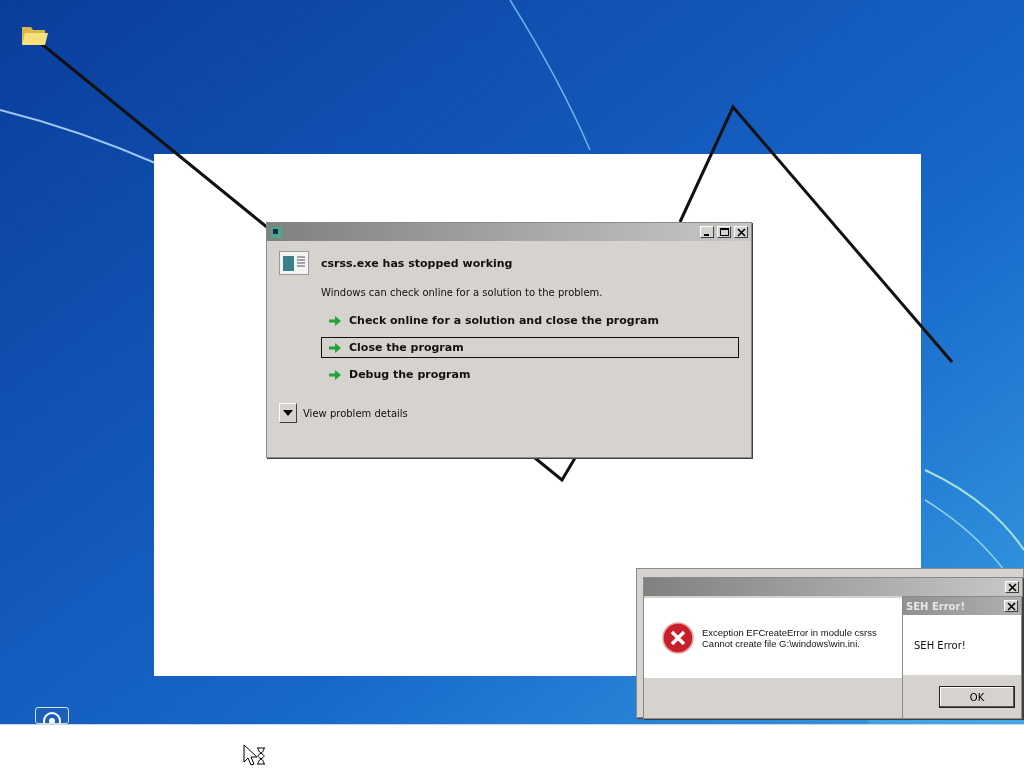  Describe the element at coordinates (789, 632) in the screenshot. I see `error-message: Exception EFCreateError in module csrss` at that location.